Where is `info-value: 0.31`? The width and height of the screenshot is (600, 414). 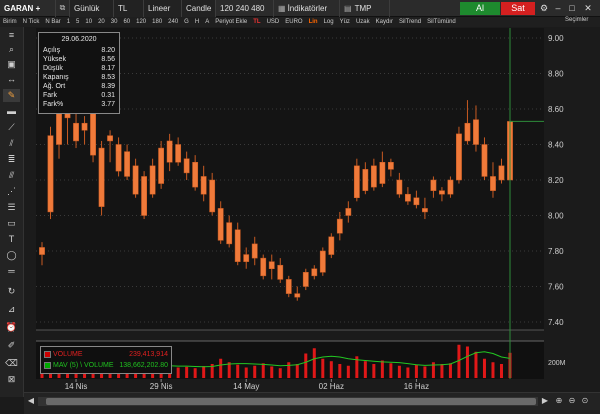 info-value: 0.31 is located at coordinates (108, 95).